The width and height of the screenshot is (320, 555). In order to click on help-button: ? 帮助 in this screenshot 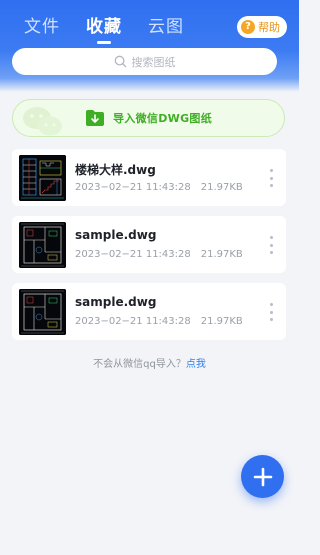, I will do `click(262, 27)`.